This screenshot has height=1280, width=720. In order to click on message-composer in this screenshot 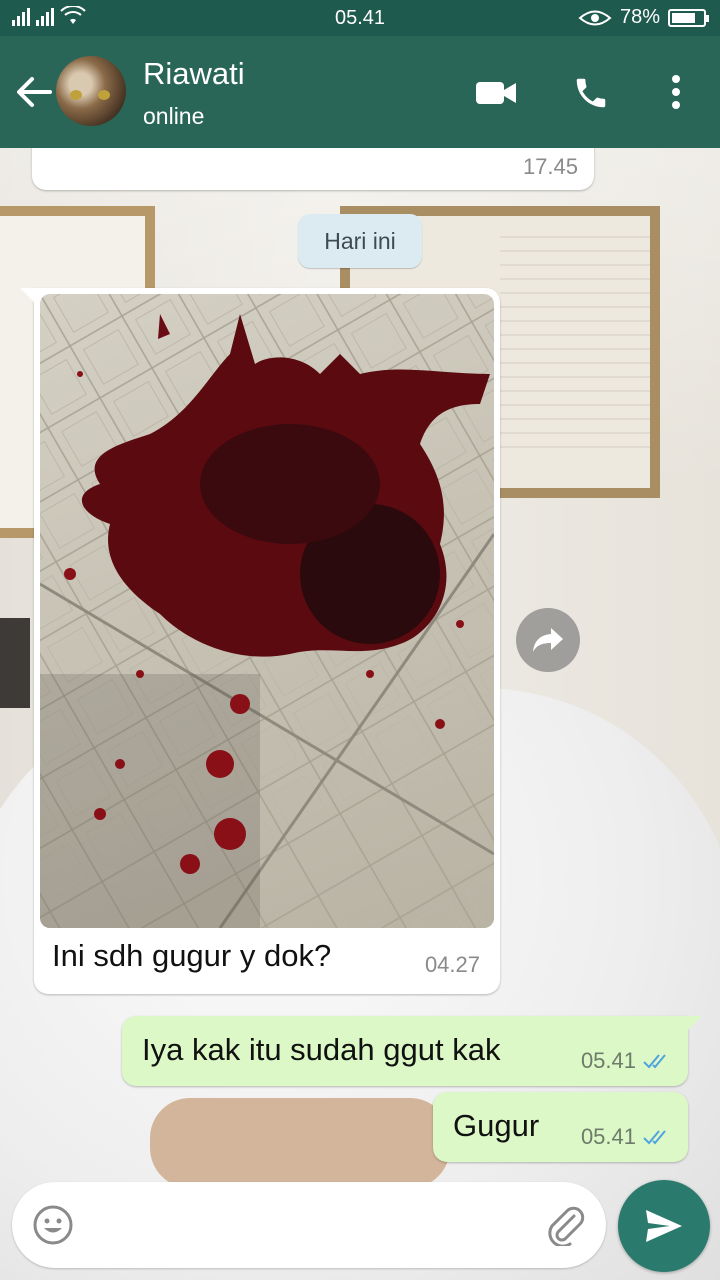, I will do `click(309, 1225)`.